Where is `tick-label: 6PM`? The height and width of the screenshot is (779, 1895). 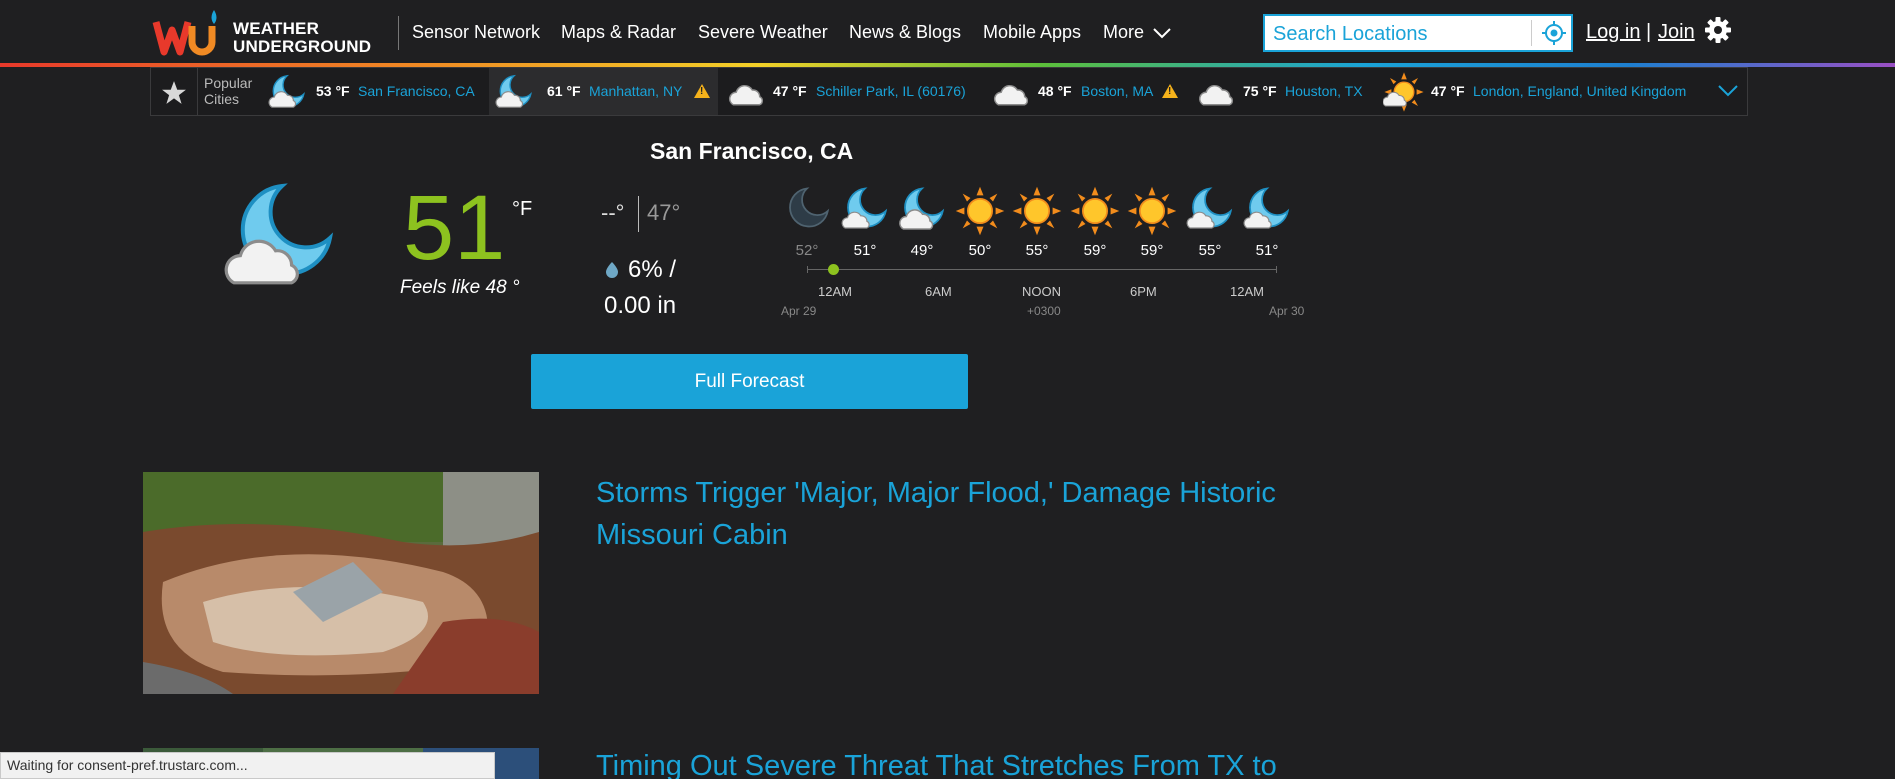 tick-label: 6PM is located at coordinates (1143, 291).